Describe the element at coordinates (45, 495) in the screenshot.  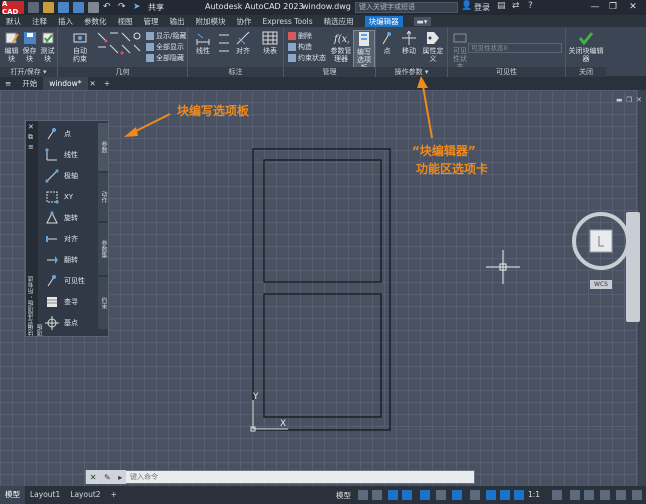
I see `layout-tab-layout1: Layout1` at that location.